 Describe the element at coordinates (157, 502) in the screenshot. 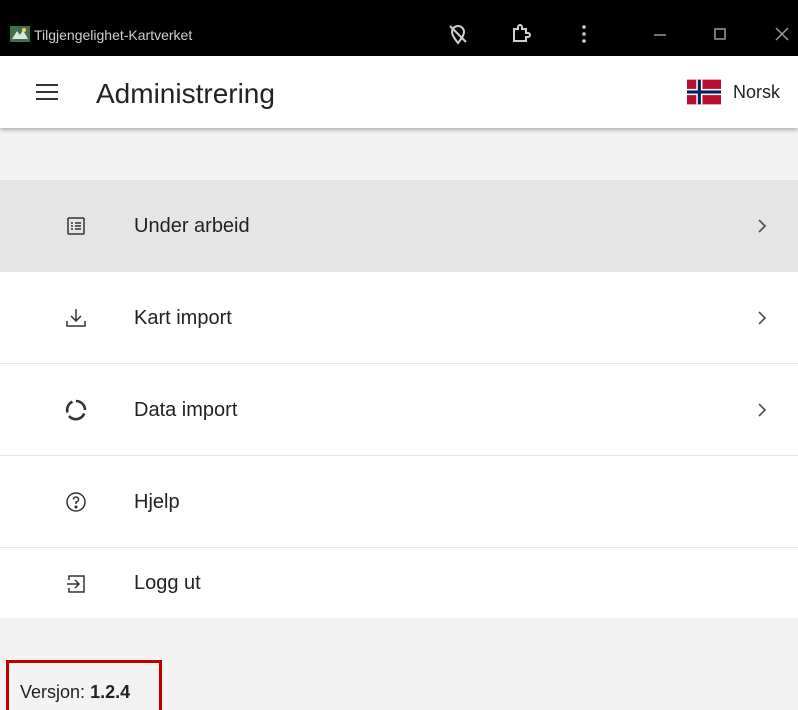

I see `menu-item-label: Hjelp` at that location.